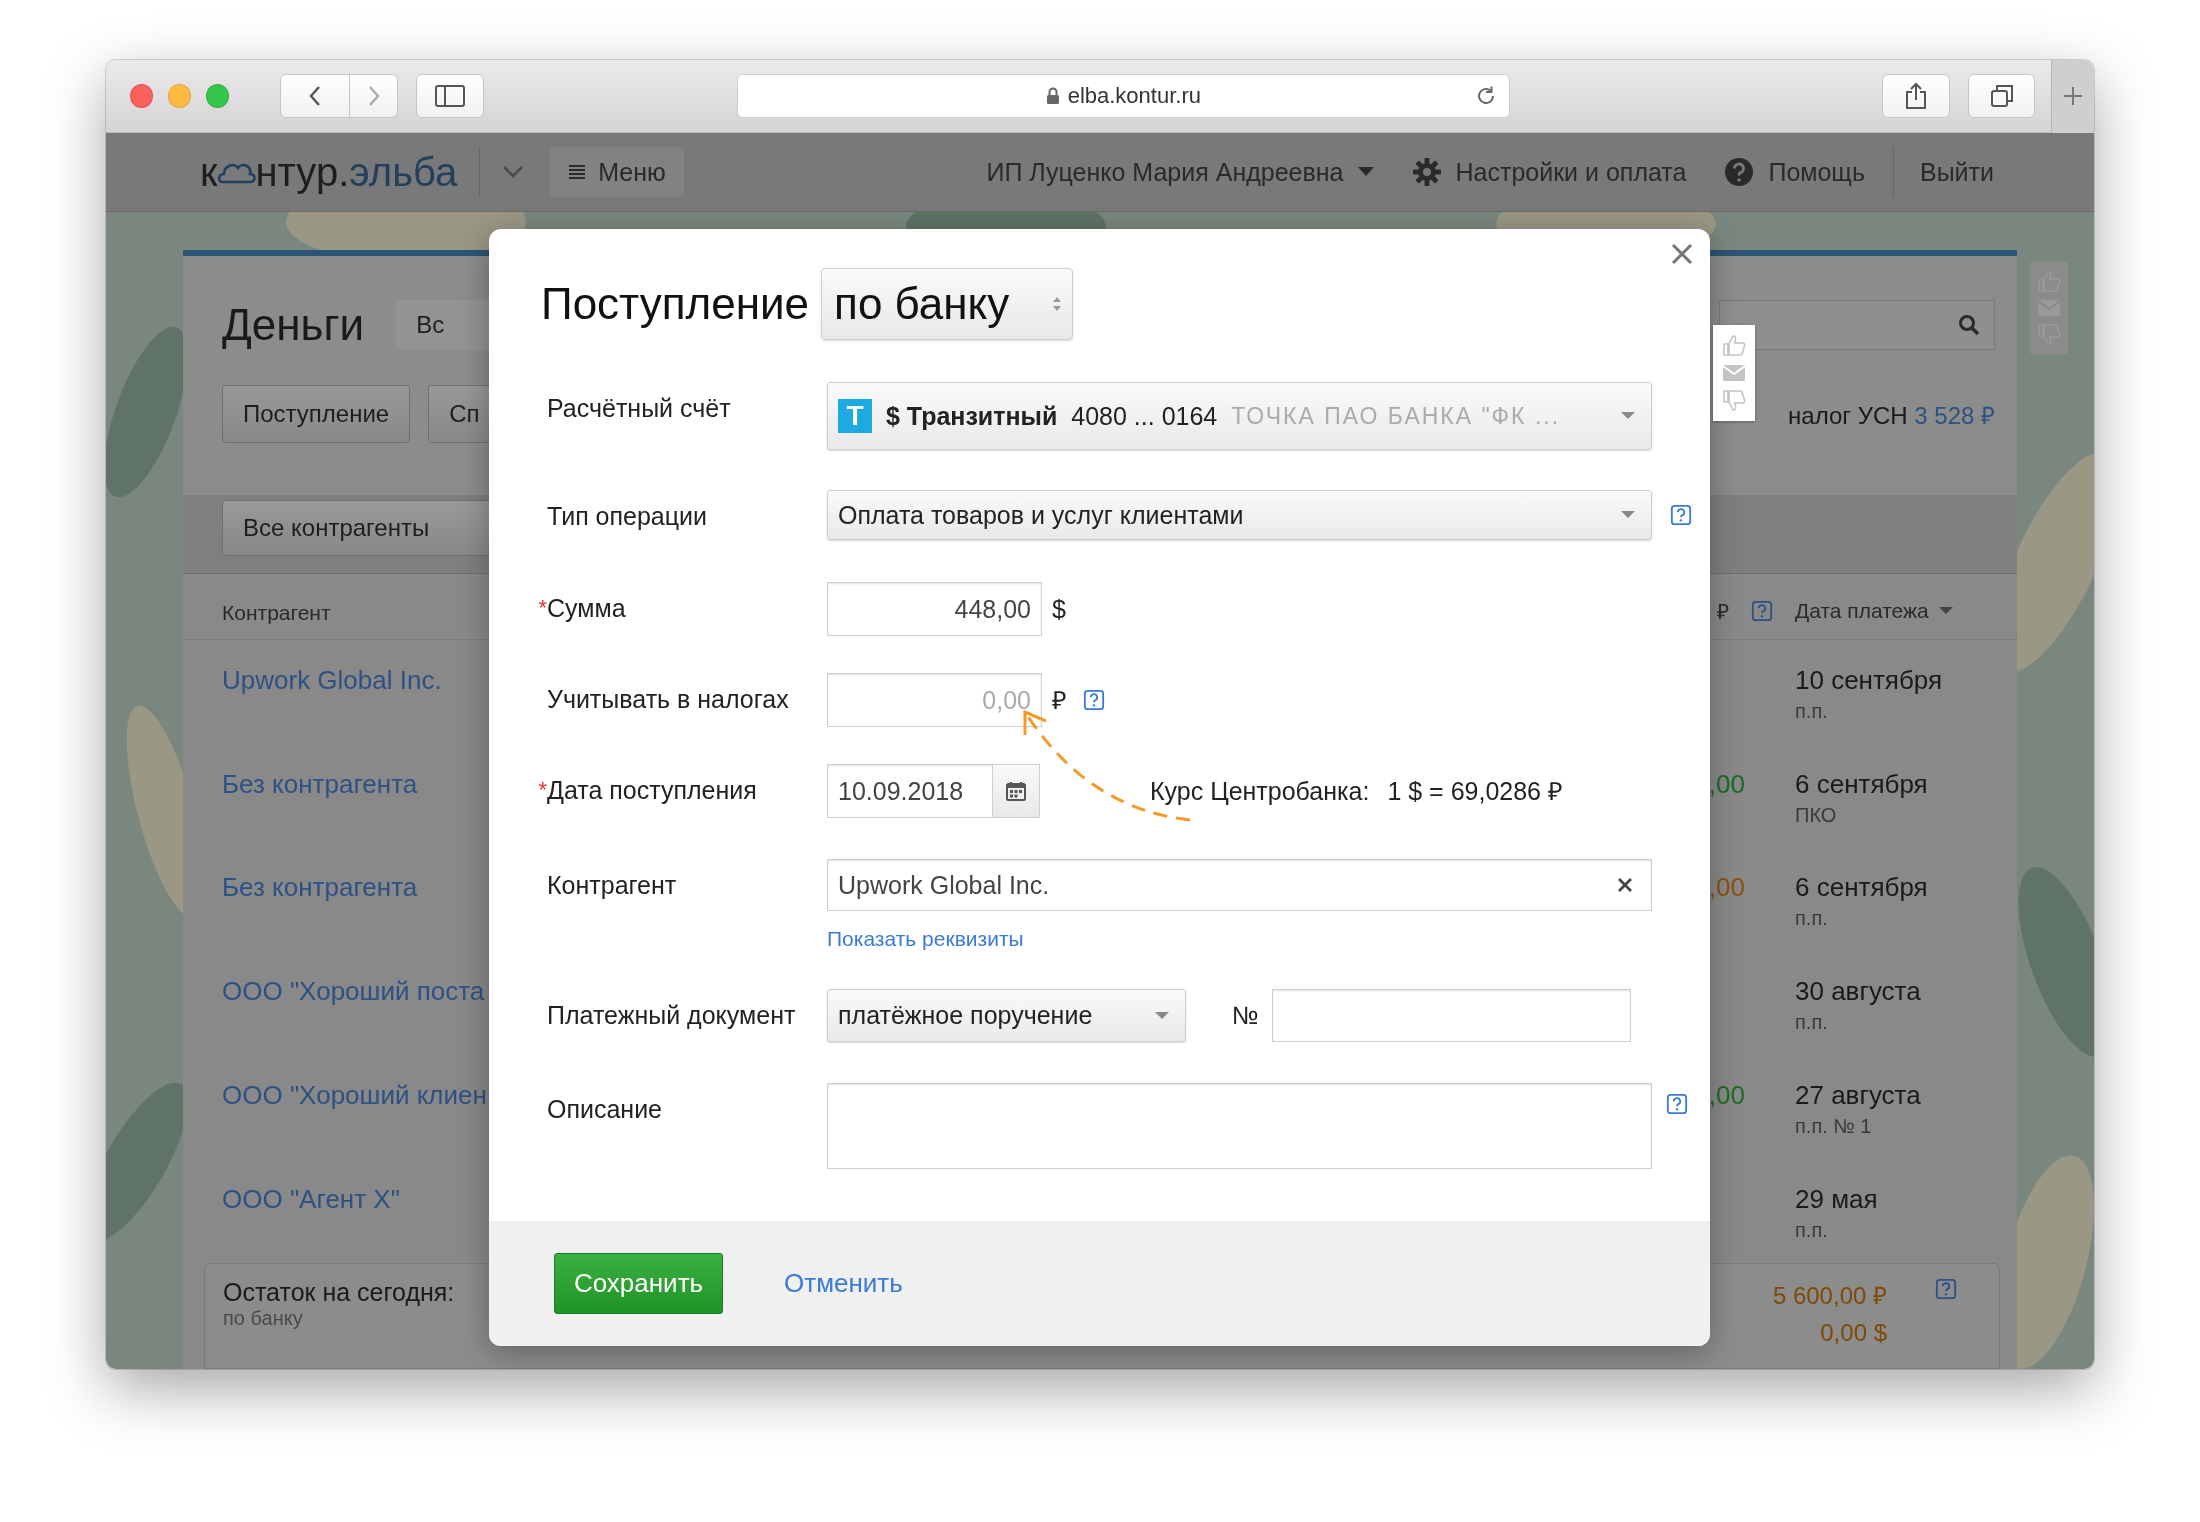 The height and width of the screenshot is (1522, 2200). I want to click on chevron-left-icon, so click(315, 96).